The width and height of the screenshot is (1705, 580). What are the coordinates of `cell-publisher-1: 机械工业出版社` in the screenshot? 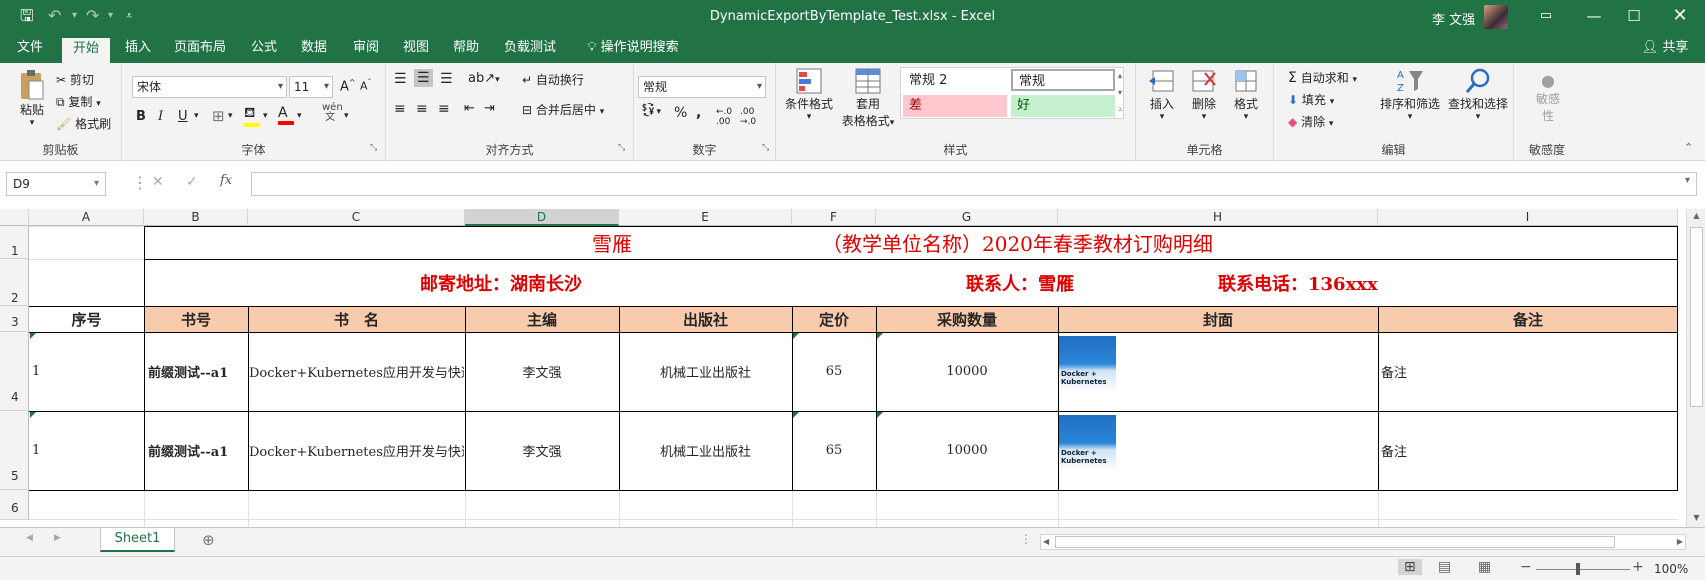 It's located at (705, 371).